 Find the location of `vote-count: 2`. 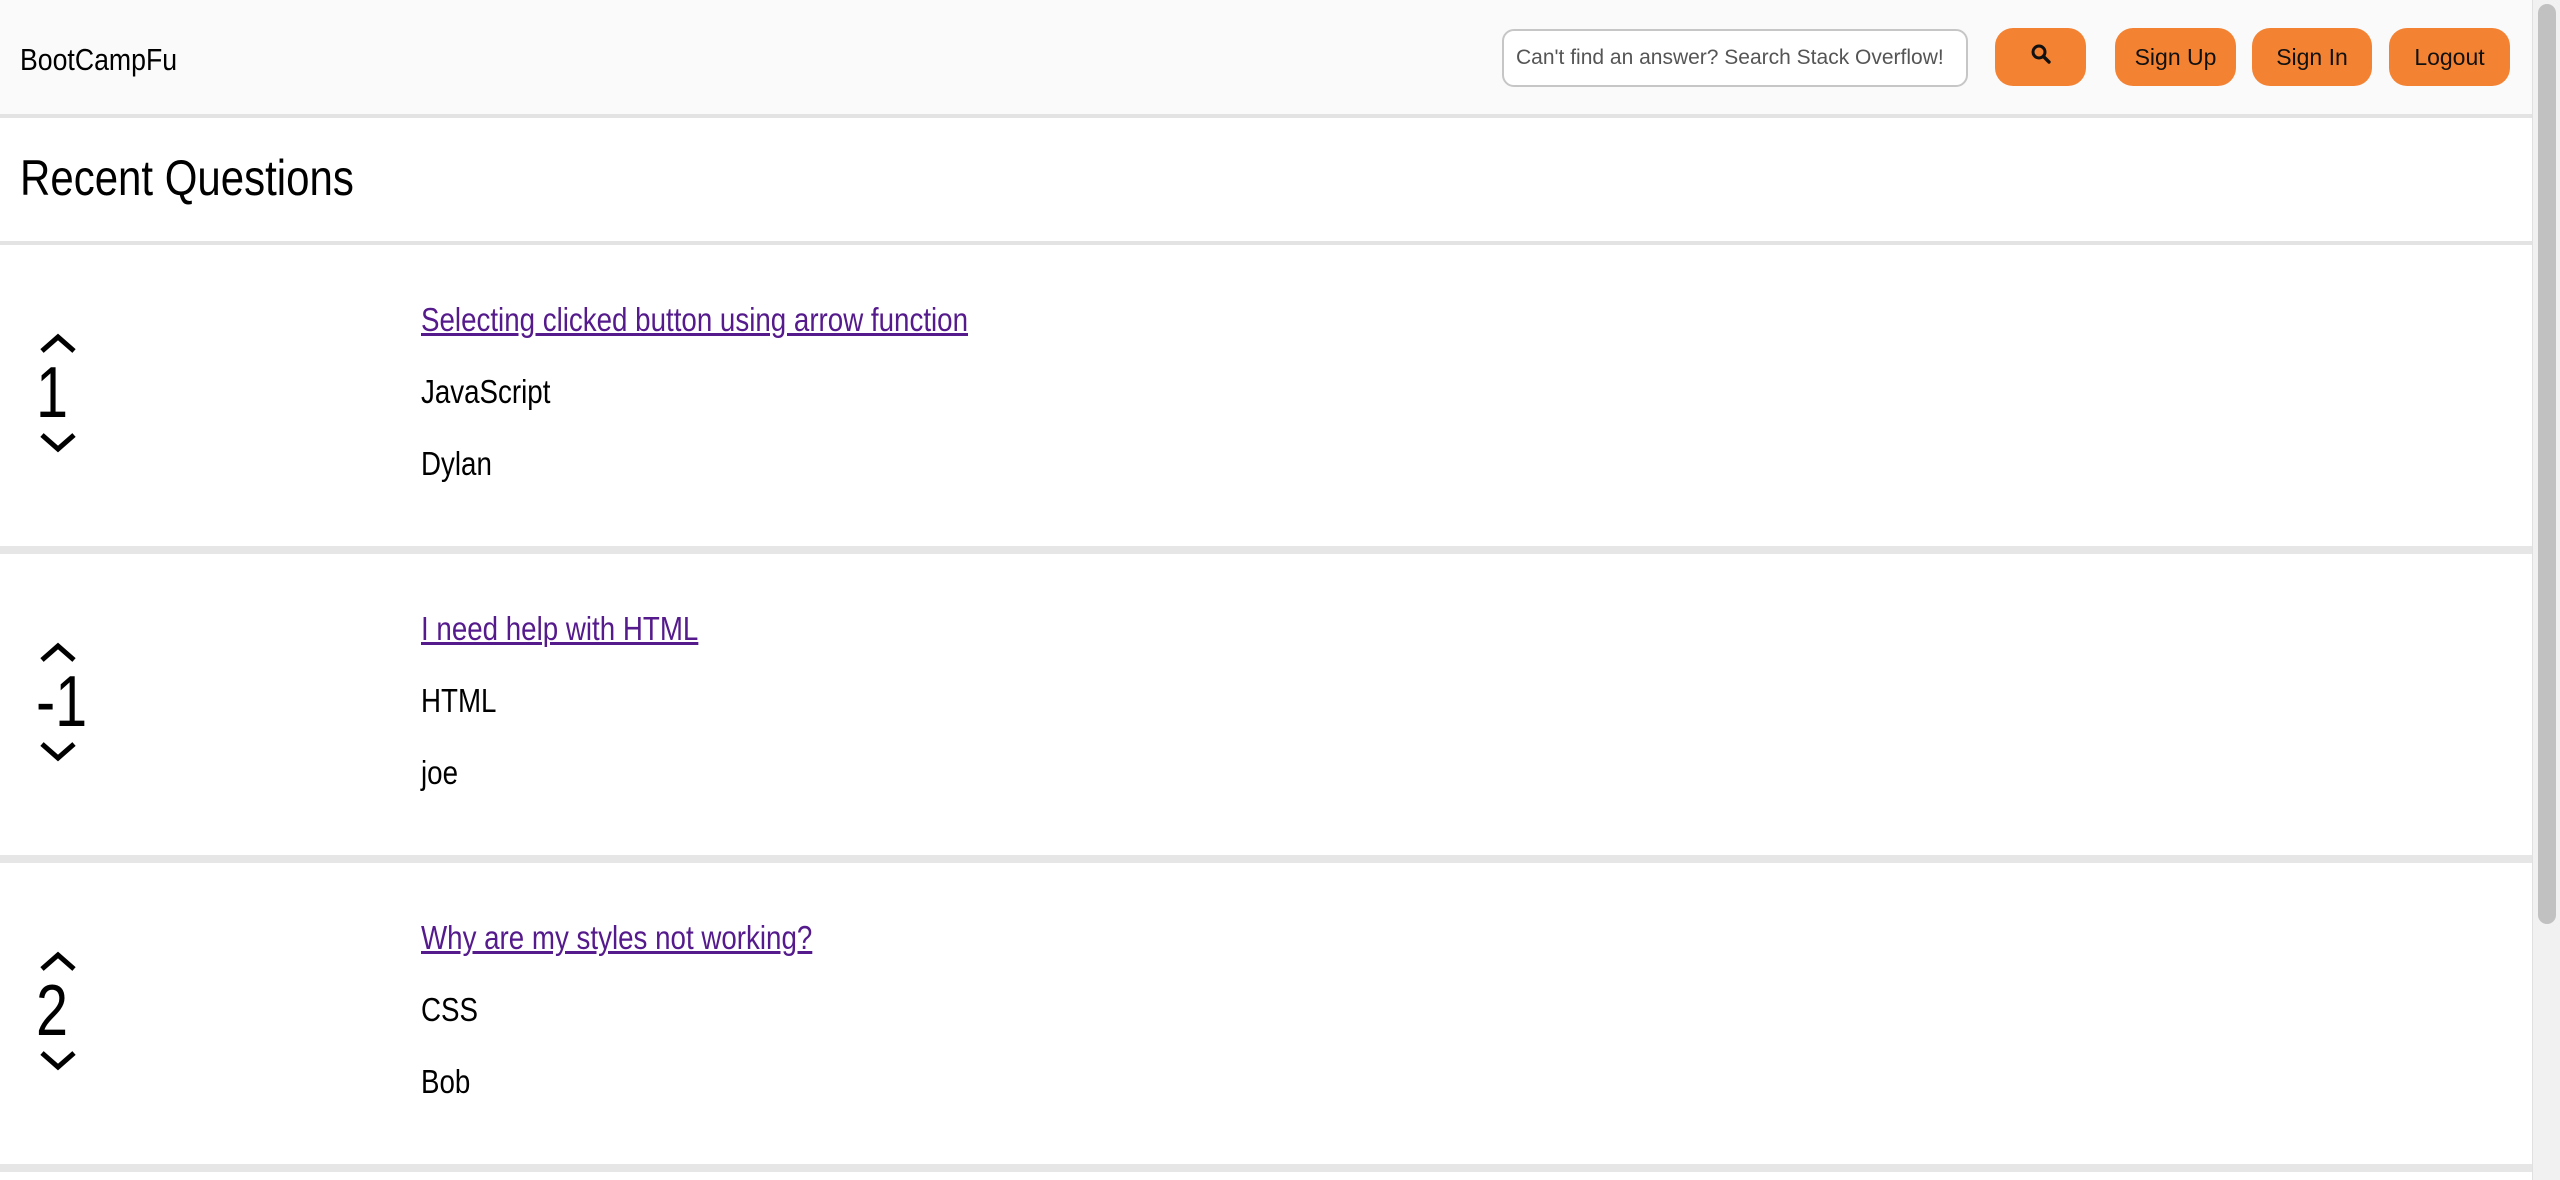

vote-count: 2 is located at coordinates (52, 1011).